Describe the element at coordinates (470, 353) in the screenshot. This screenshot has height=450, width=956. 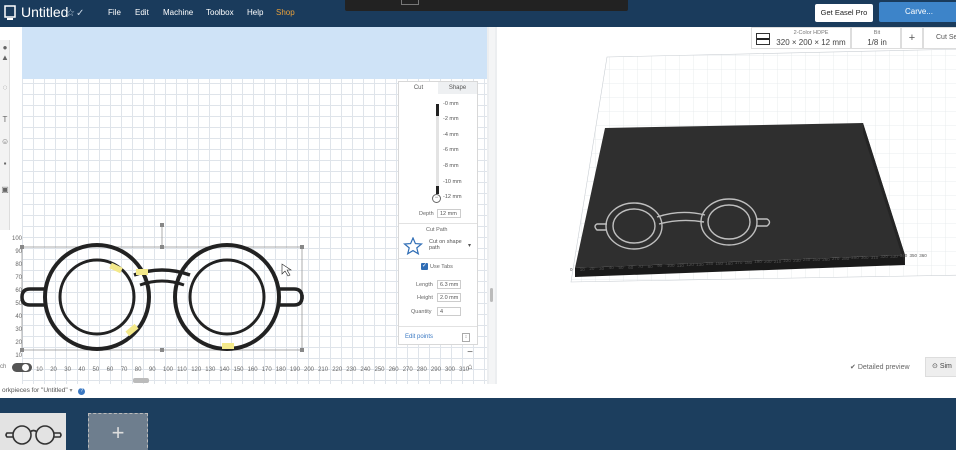
I see `zoom-out-button: −` at that location.